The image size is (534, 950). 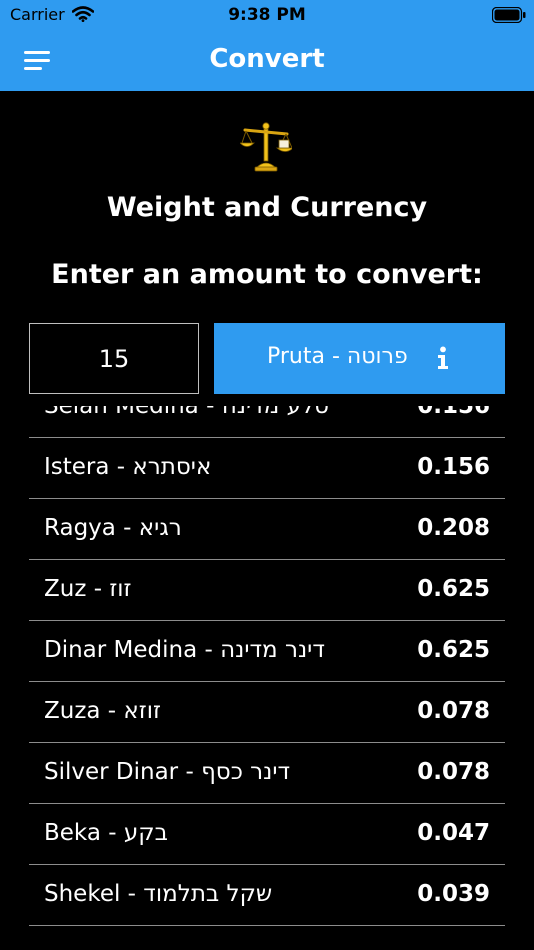 I want to click on unit-name: Istera - איסתרא, so click(x=128, y=467).